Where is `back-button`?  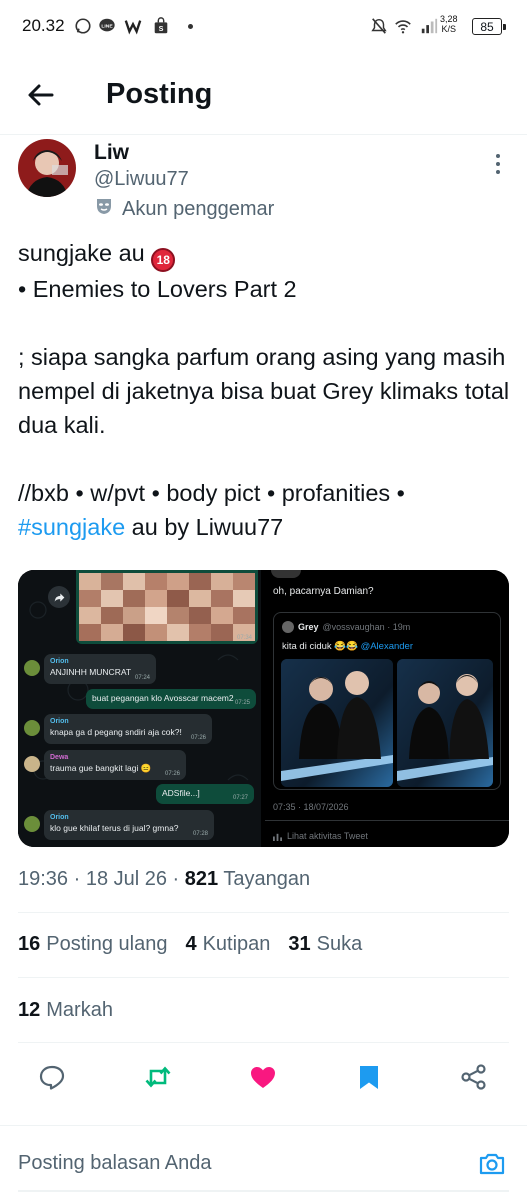
back-button is located at coordinates (41, 95).